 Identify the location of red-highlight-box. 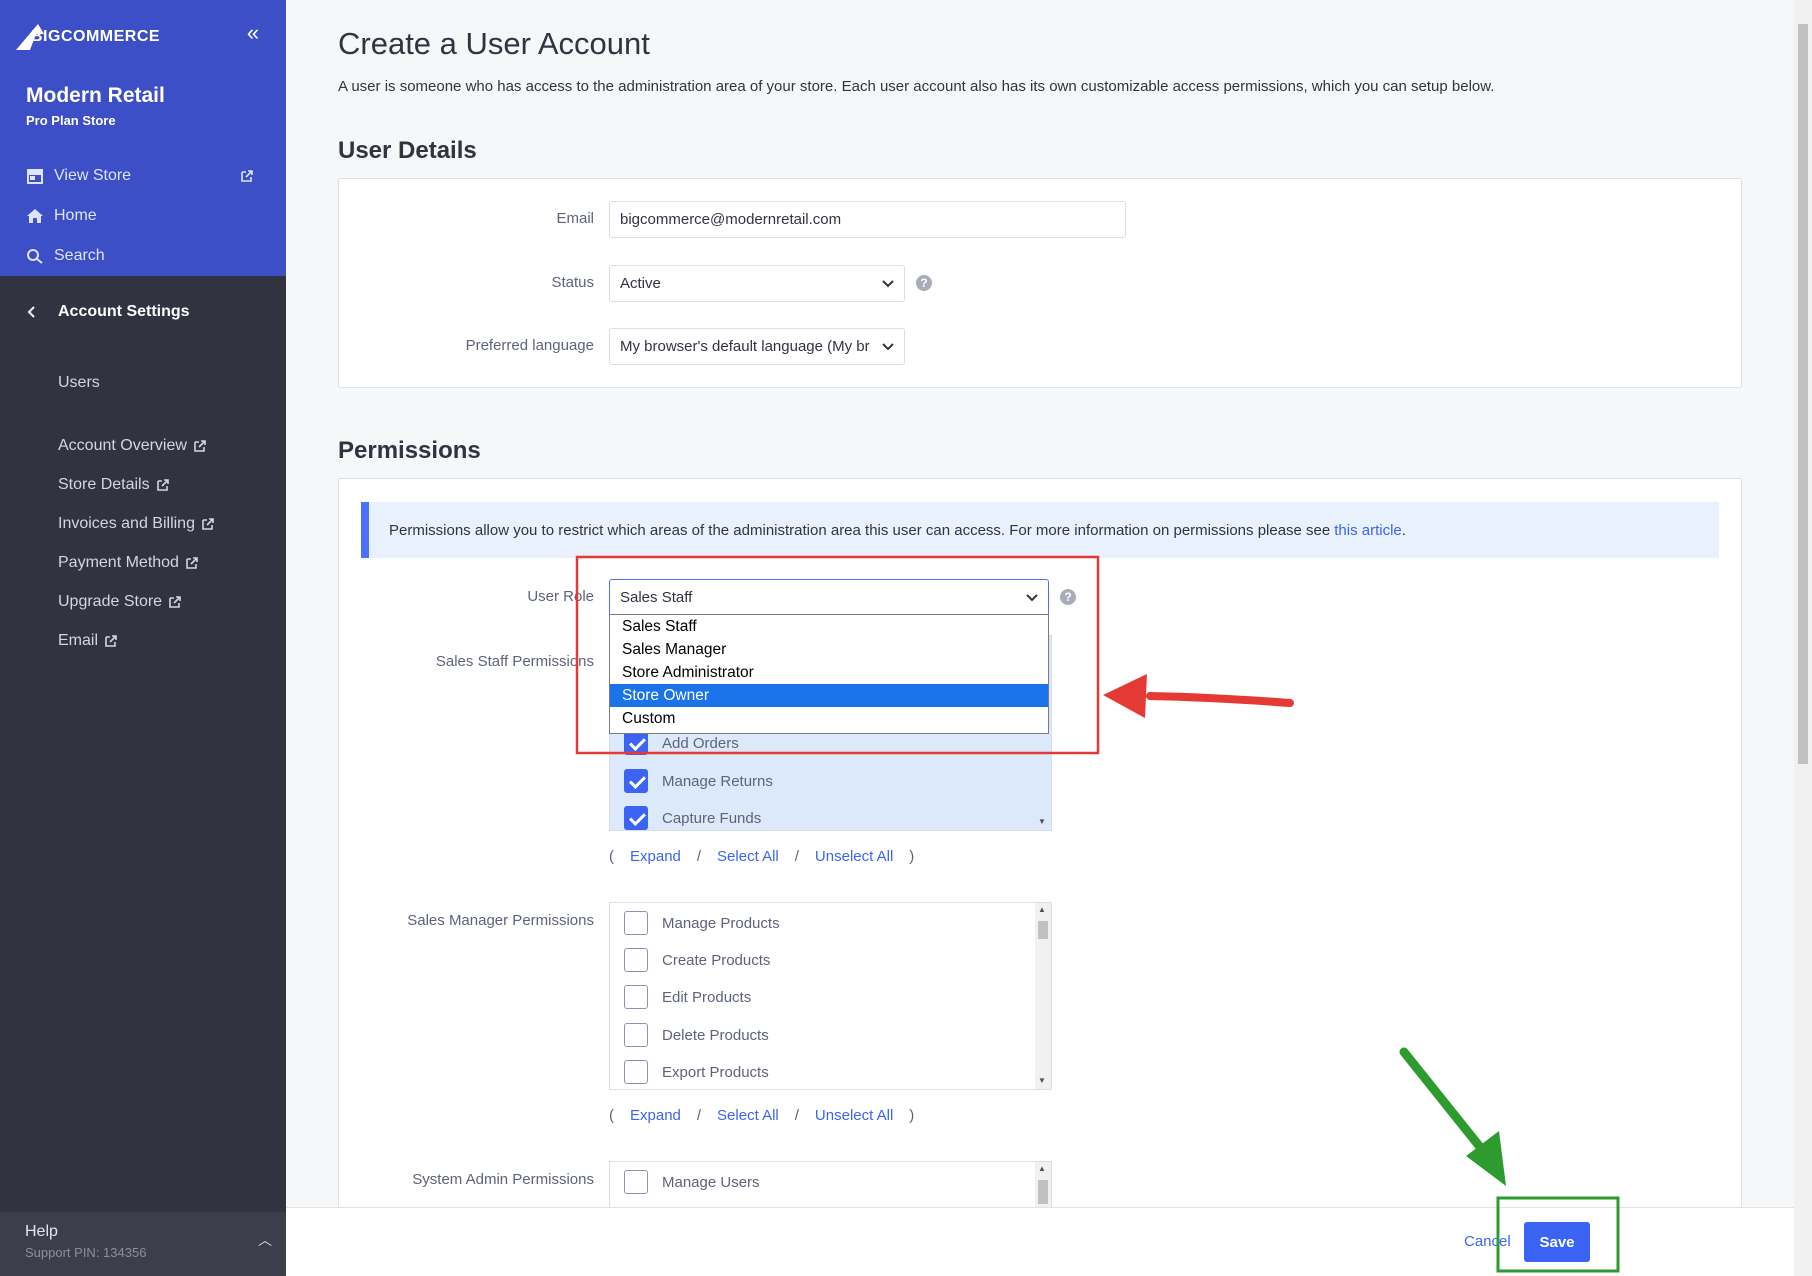
(837, 655).